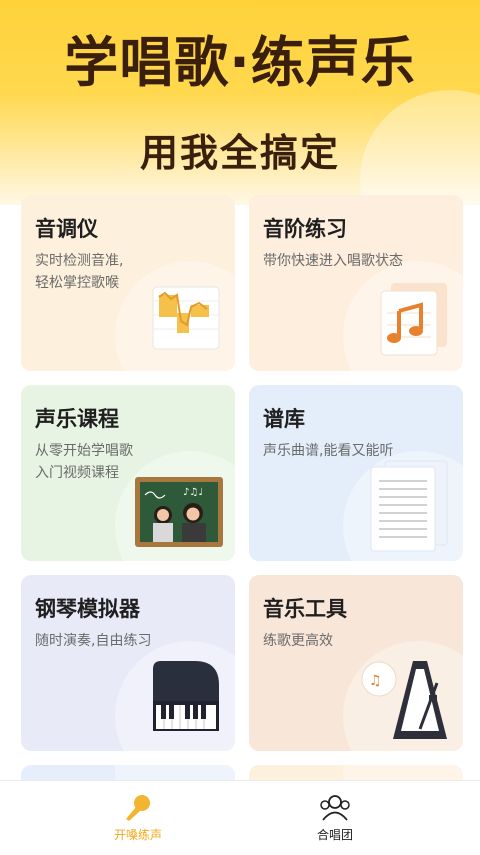 Image resolution: width=480 pixels, height=855 pixels. What do you see at coordinates (179, 512) in the screenshot?
I see `chalkboard-video-icon: ♪♫♩` at bounding box center [179, 512].